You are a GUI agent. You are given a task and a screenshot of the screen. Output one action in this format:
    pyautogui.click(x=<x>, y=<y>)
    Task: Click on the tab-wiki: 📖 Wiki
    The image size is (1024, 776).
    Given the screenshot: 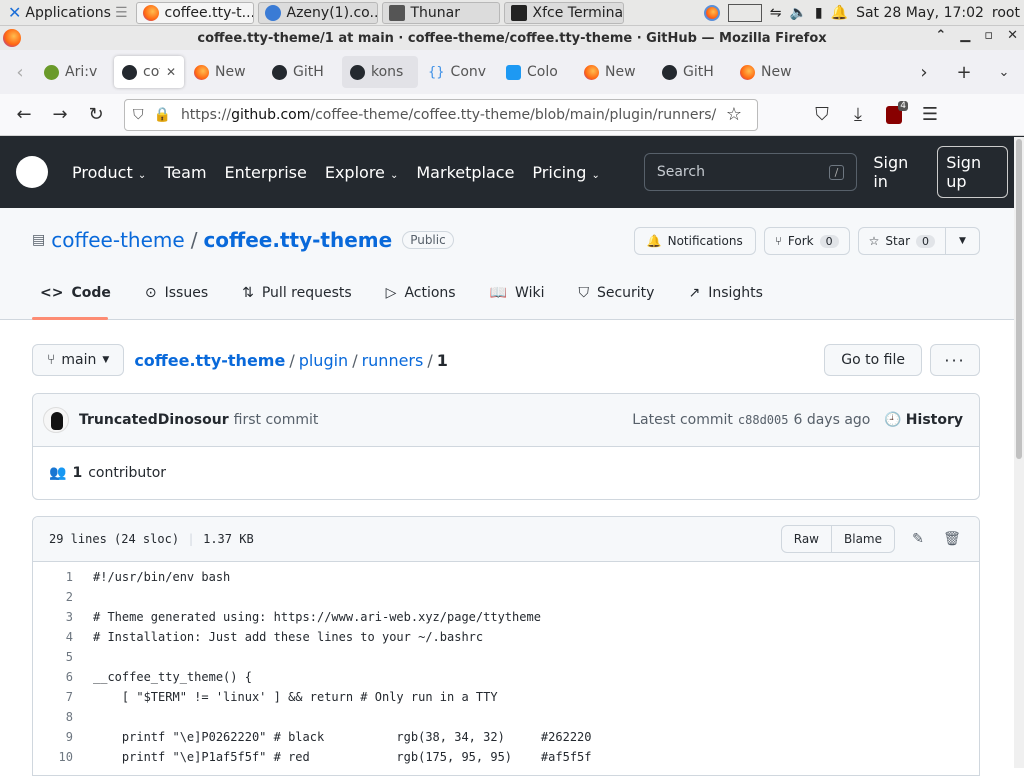 What is the action you would take?
    pyautogui.click(x=525, y=293)
    